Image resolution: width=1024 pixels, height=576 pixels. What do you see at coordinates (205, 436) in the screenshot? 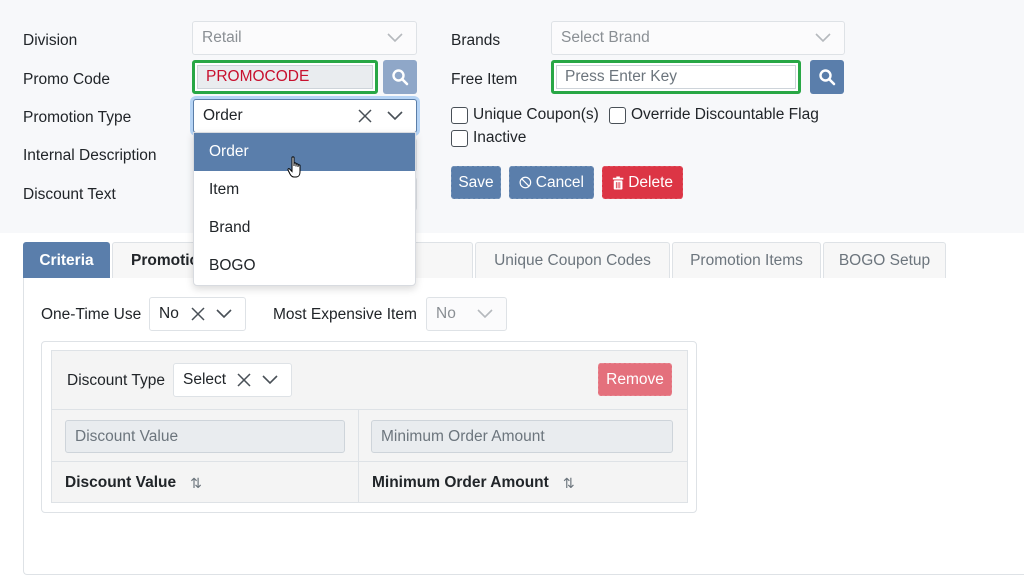
I see `discount-value-filter` at bounding box center [205, 436].